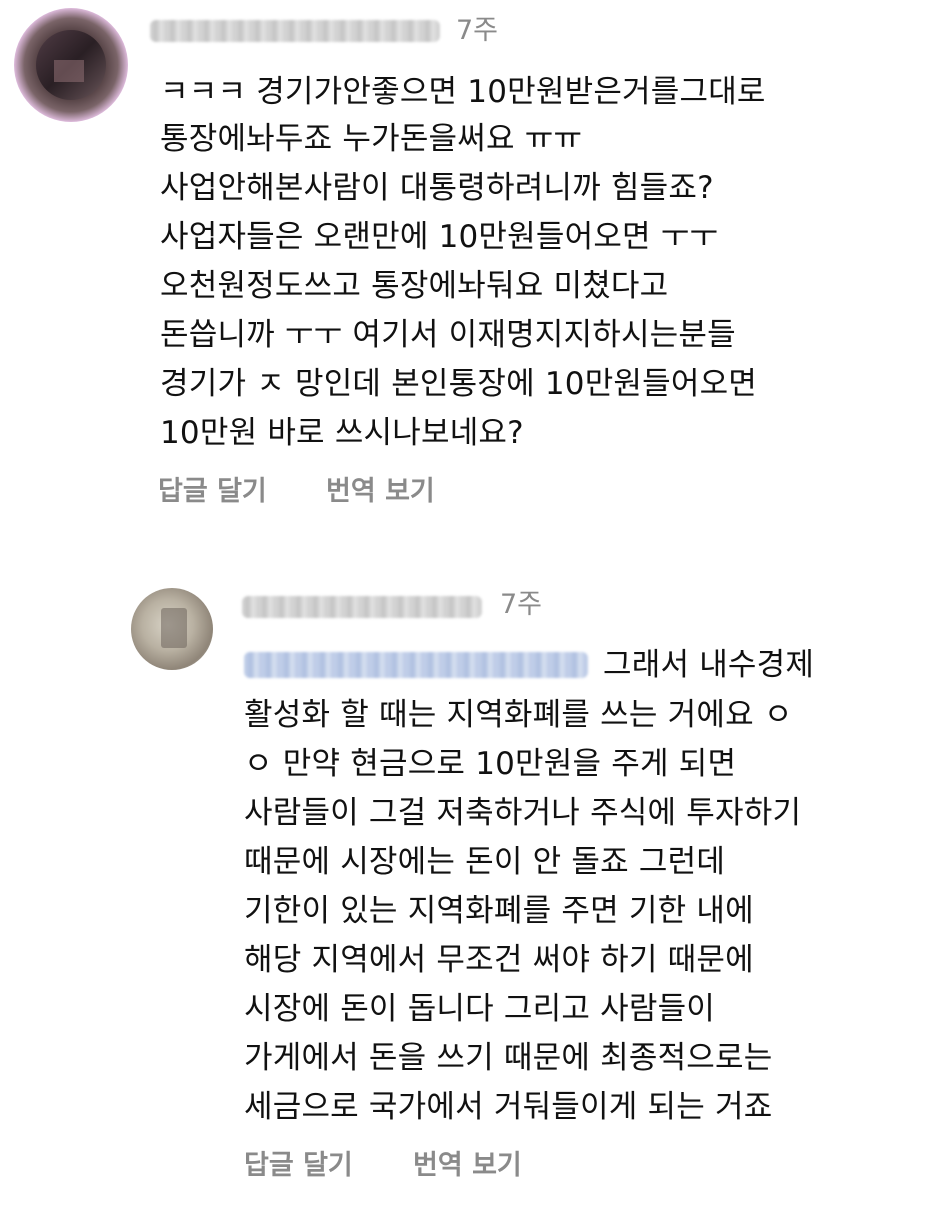 The image size is (951, 1216). What do you see at coordinates (499, 911) in the screenshot?
I see `comment-text-line: 기한이 있는 지역화폐를 주면 기한 내에` at bounding box center [499, 911].